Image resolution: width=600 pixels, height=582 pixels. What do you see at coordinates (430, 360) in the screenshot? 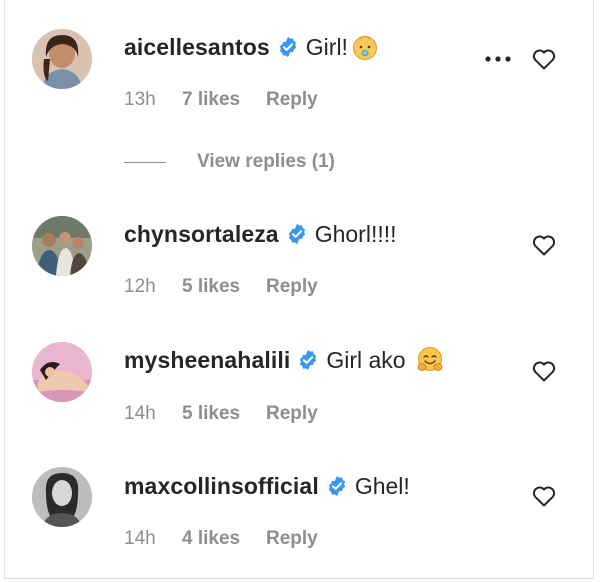
I see `hugging-face-emoji` at bounding box center [430, 360].